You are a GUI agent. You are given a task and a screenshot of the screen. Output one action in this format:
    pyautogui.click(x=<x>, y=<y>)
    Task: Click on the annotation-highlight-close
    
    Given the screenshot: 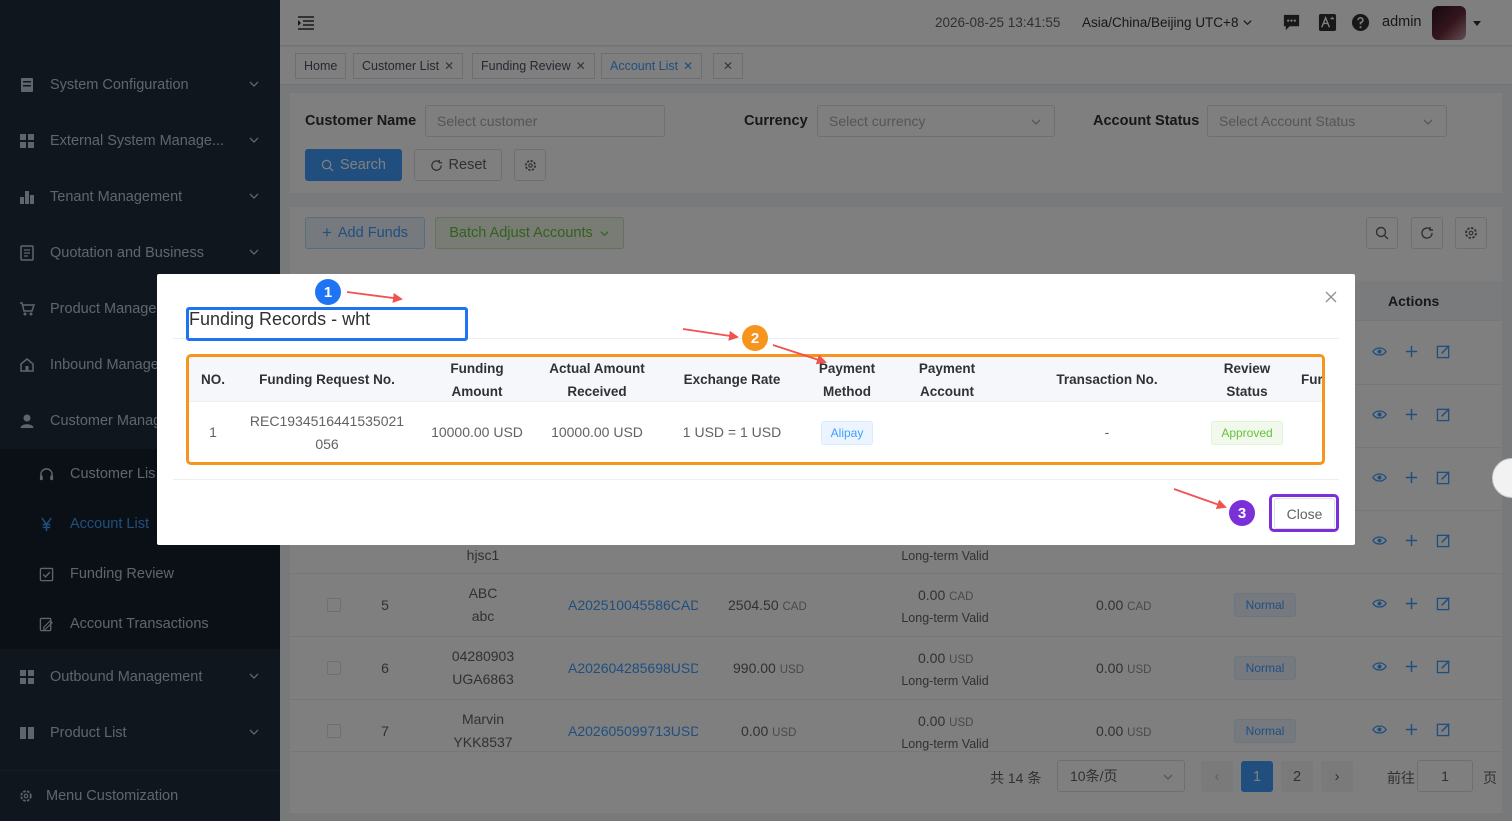 What is the action you would take?
    pyautogui.click(x=1304, y=513)
    